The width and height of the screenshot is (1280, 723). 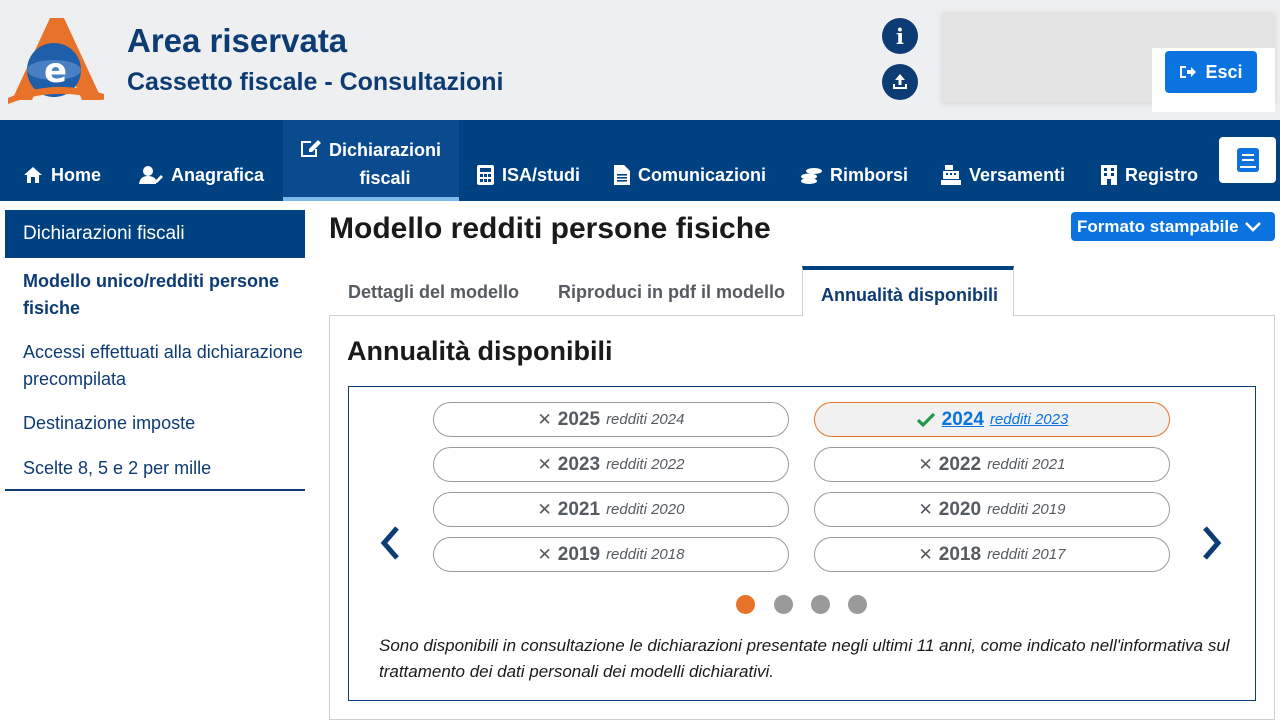 I want to click on edit-document-icon, so click(x=311, y=148).